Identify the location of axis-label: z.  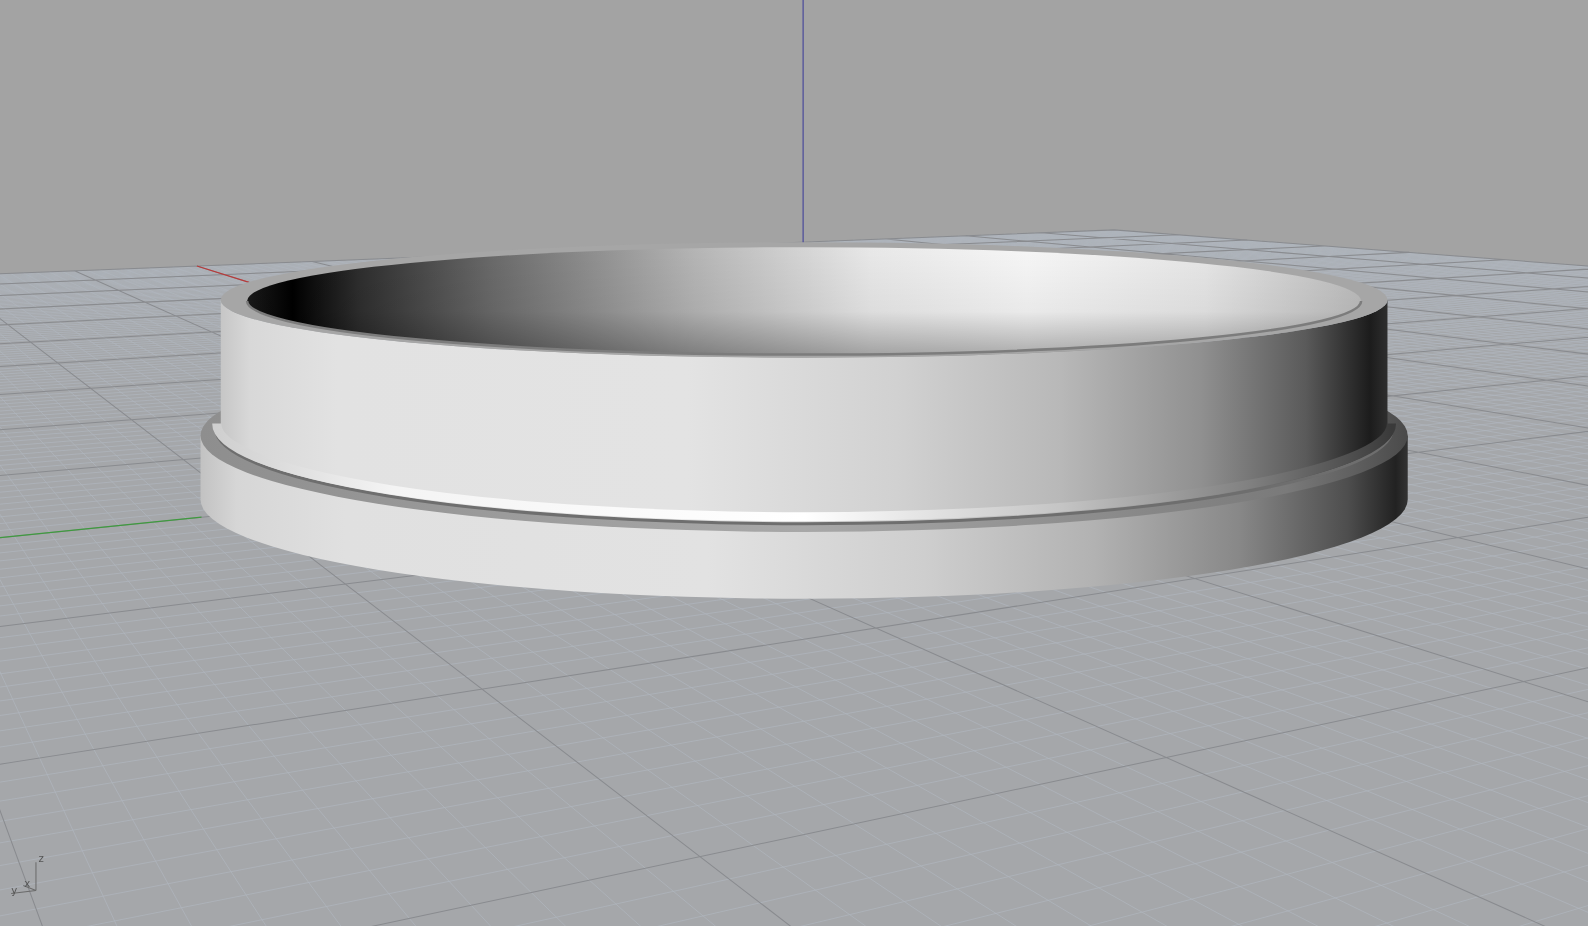
(41, 859).